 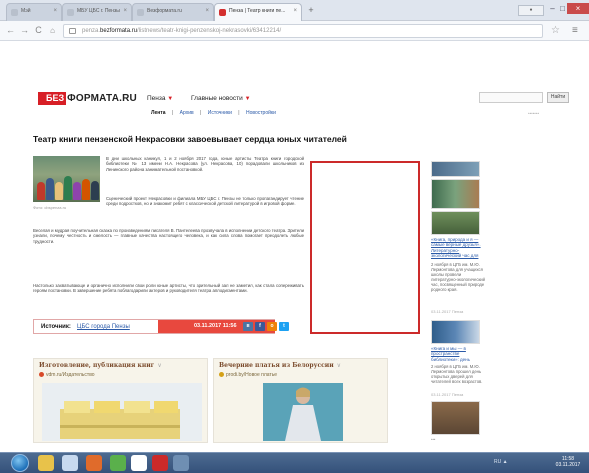 What do you see at coordinates (66, 179) in the screenshot?
I see `article-photo` at bounding box center [66, 179].